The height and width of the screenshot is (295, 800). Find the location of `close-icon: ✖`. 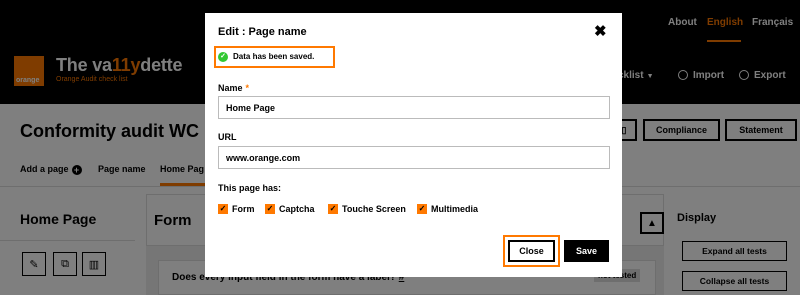

close-icon: ✖ is located at coordinates (600, 31).